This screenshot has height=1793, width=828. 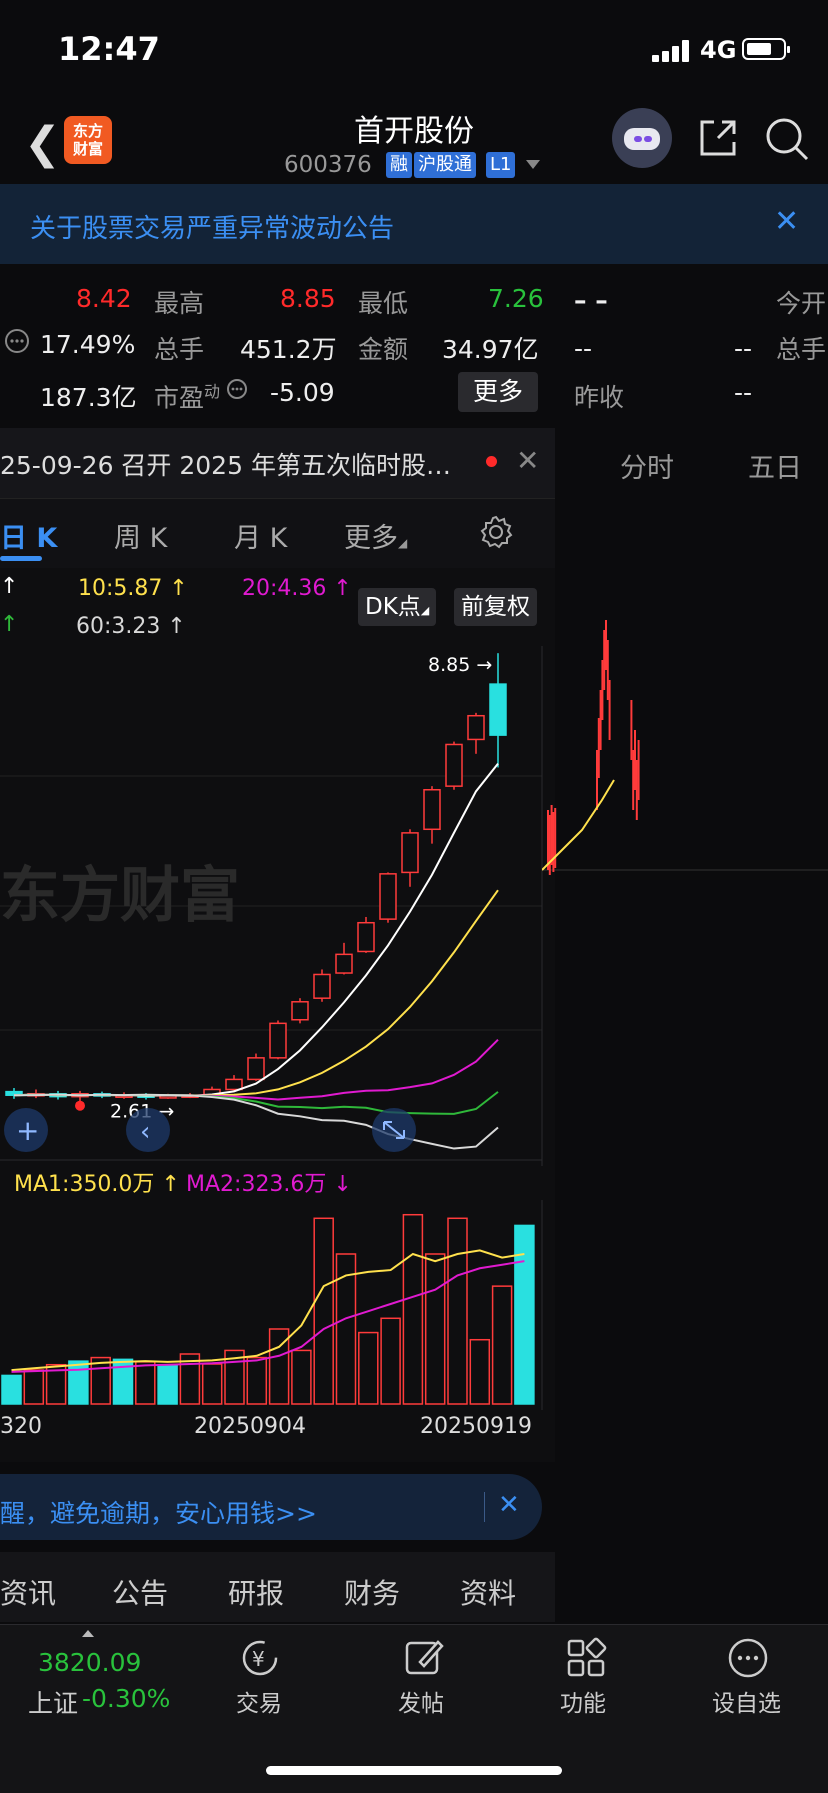 I want to click on tab-news: 资讯, so click(x=28, y=1592).